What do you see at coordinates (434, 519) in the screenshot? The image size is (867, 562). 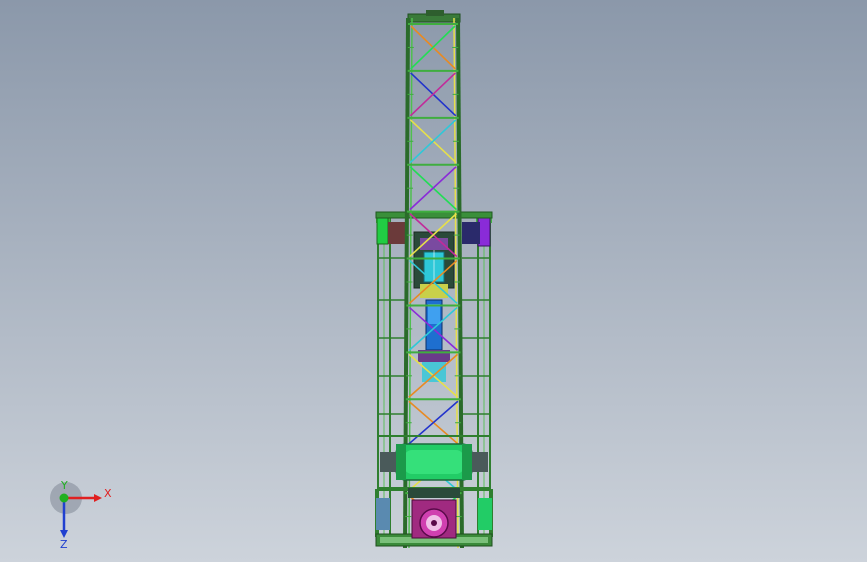 I see `motor-pump` at bounding box center [434, 519].